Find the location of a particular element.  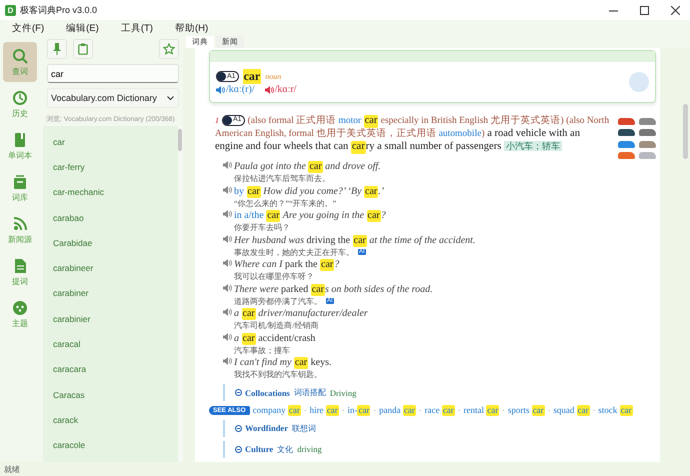

topic-link: Driving is located at coordinates (343, 393).